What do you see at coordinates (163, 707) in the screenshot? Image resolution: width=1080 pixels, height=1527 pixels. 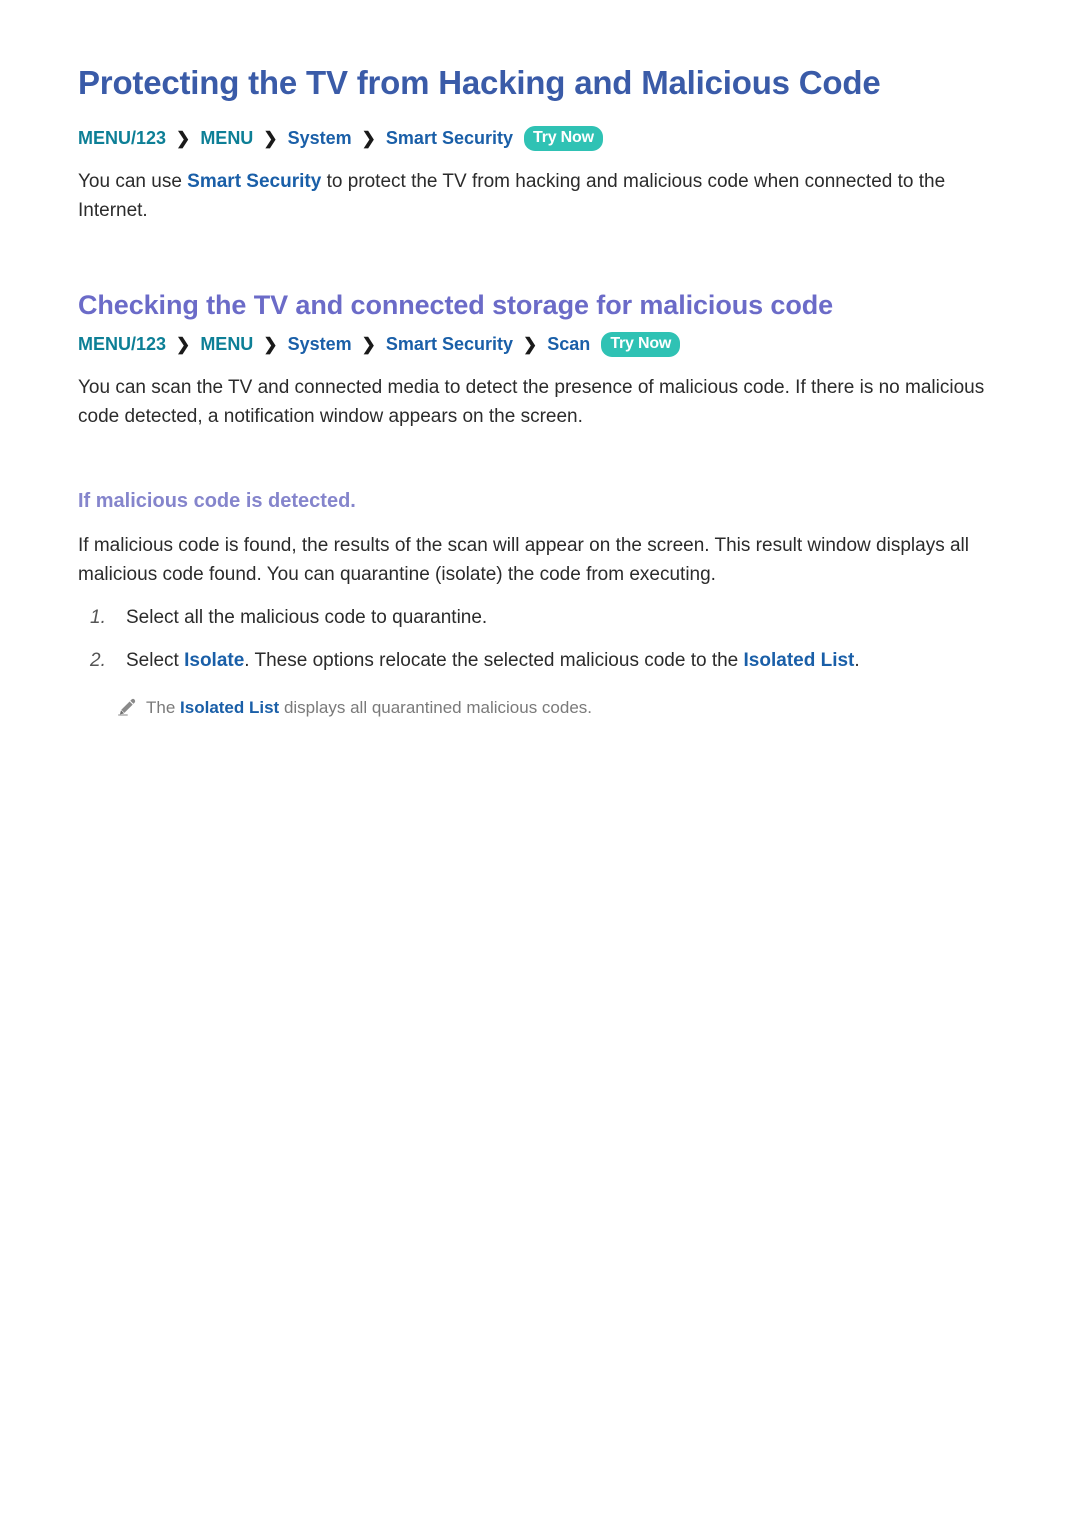 I see `note-text-pre: The` at bounding box center [163, 707].